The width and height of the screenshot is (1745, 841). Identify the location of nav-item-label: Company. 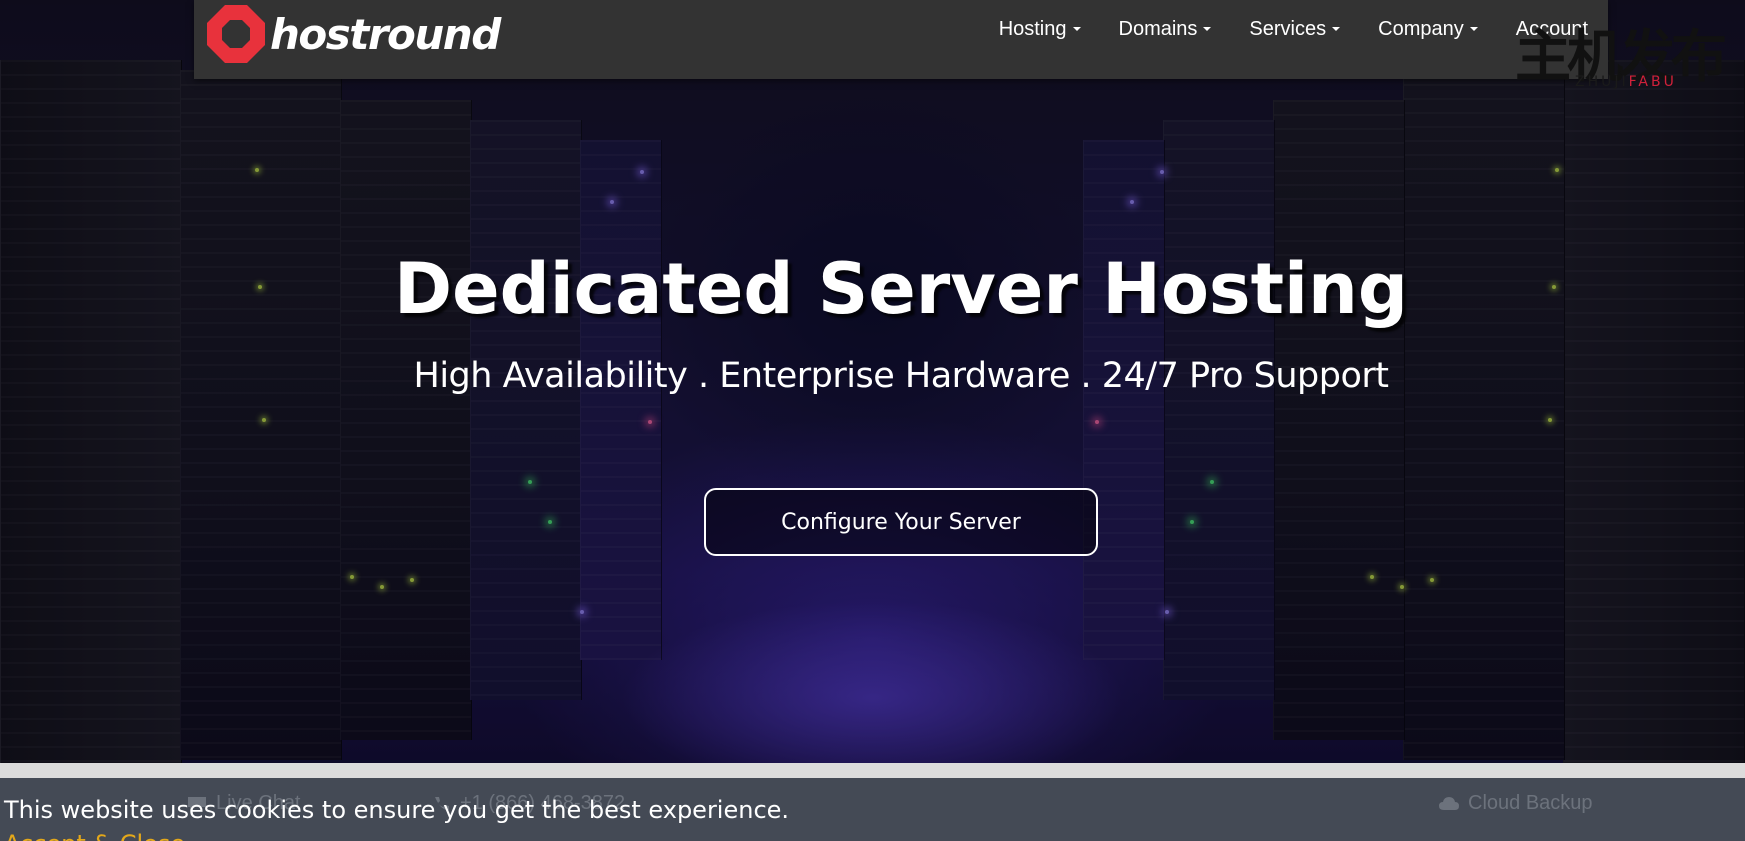
(1421, 28).